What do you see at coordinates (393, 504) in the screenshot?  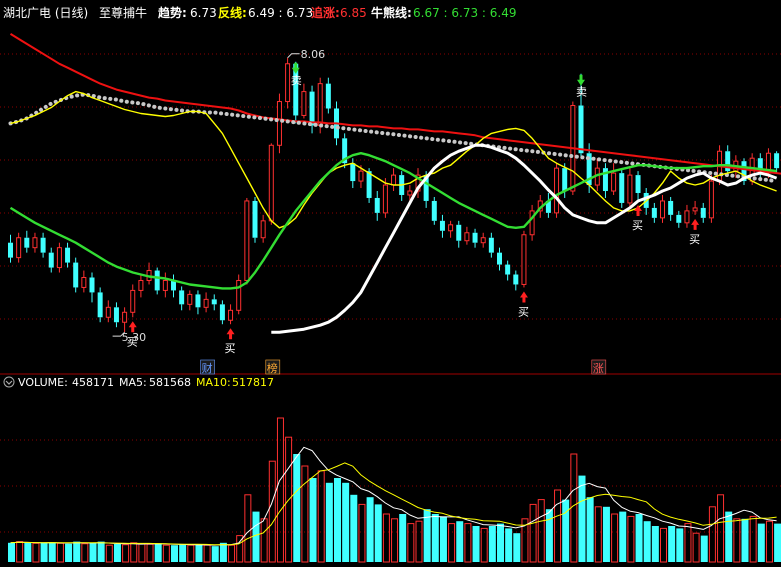 I see `volume-ma10-line` at bounding box center [393, 504].